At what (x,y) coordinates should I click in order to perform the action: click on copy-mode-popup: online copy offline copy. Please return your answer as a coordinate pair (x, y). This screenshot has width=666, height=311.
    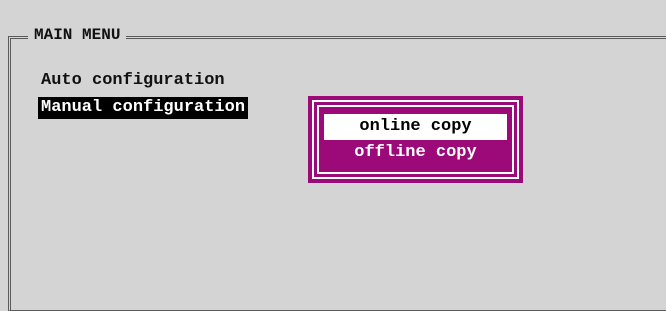
    Looking at the image, I should click on (415, 139).